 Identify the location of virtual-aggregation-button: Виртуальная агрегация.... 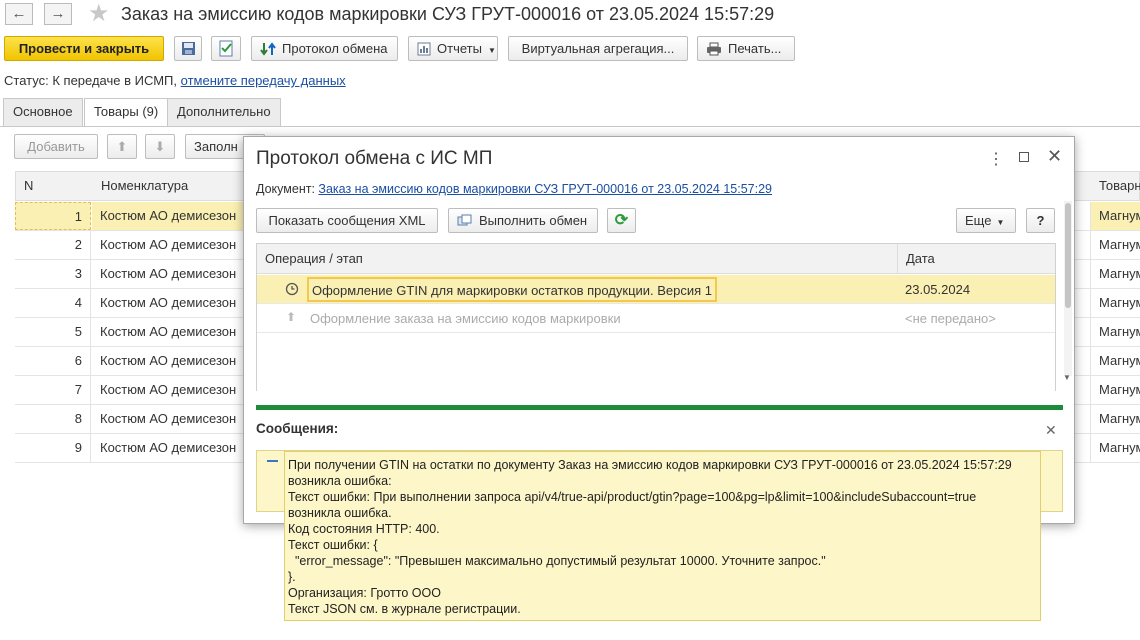
(598, 48).